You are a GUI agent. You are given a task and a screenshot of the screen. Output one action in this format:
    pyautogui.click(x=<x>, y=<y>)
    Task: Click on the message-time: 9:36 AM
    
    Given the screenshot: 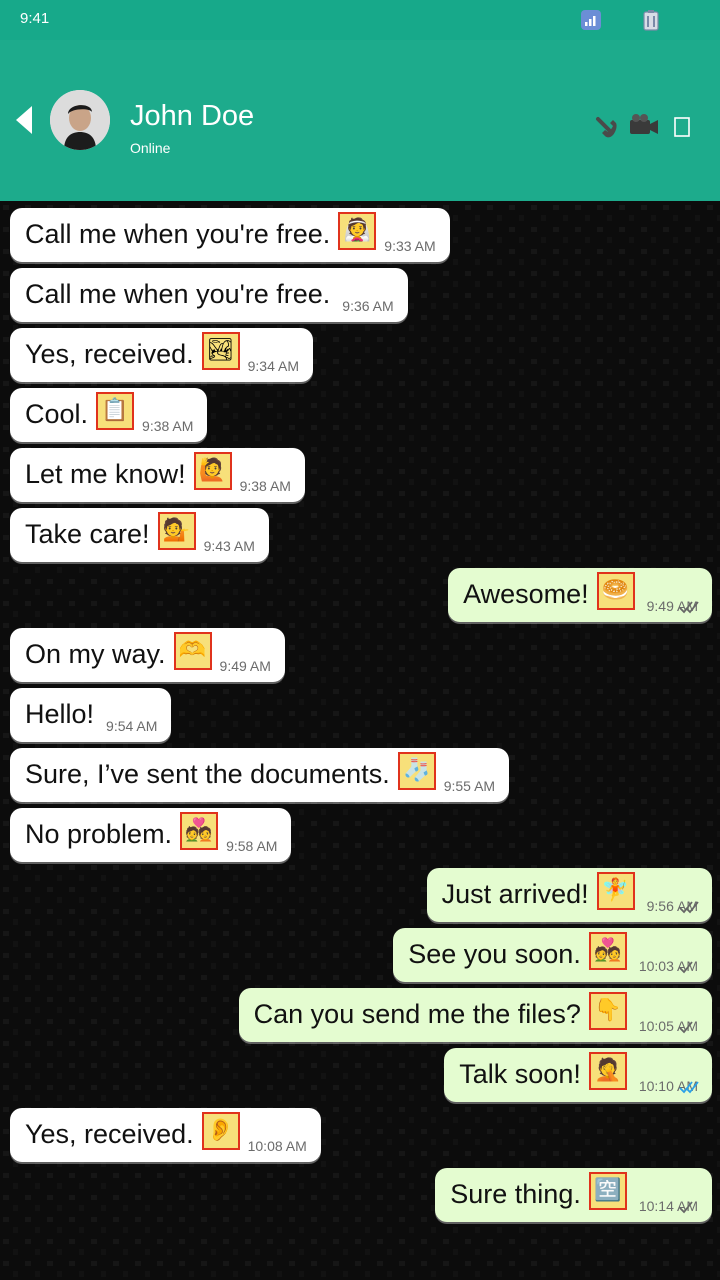 What is the action you would take?
    pyautogui.click(x=368, y=306)
    